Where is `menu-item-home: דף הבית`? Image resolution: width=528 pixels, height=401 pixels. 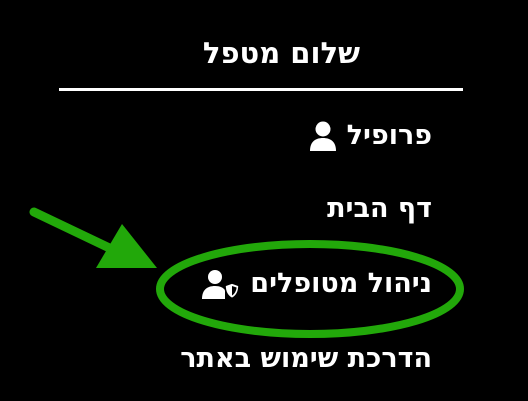
menu-item-home: דף הבית is located at coordinates (379, 208).